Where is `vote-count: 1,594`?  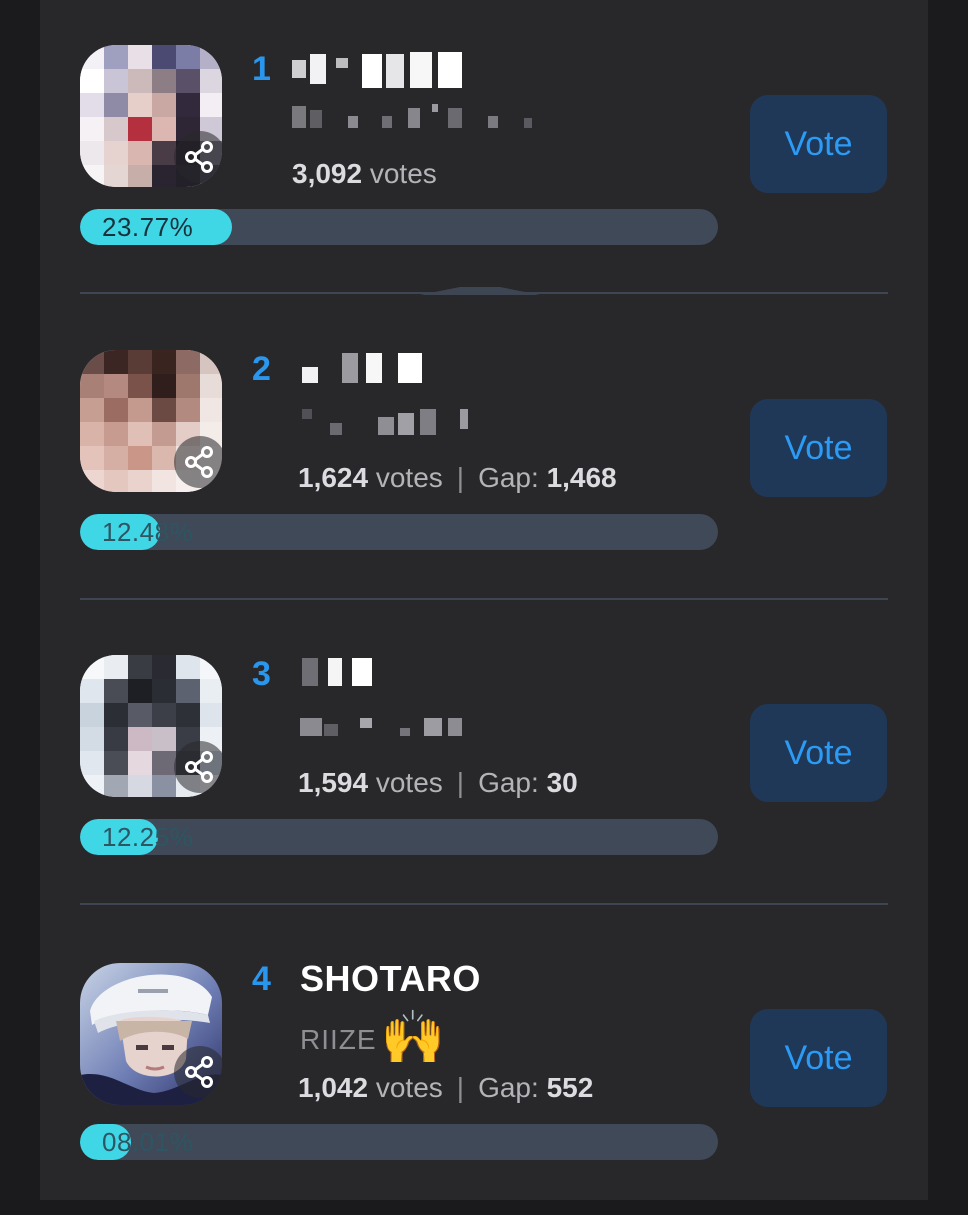 vote-count: 1,594 is located at coordinates (333, 782).